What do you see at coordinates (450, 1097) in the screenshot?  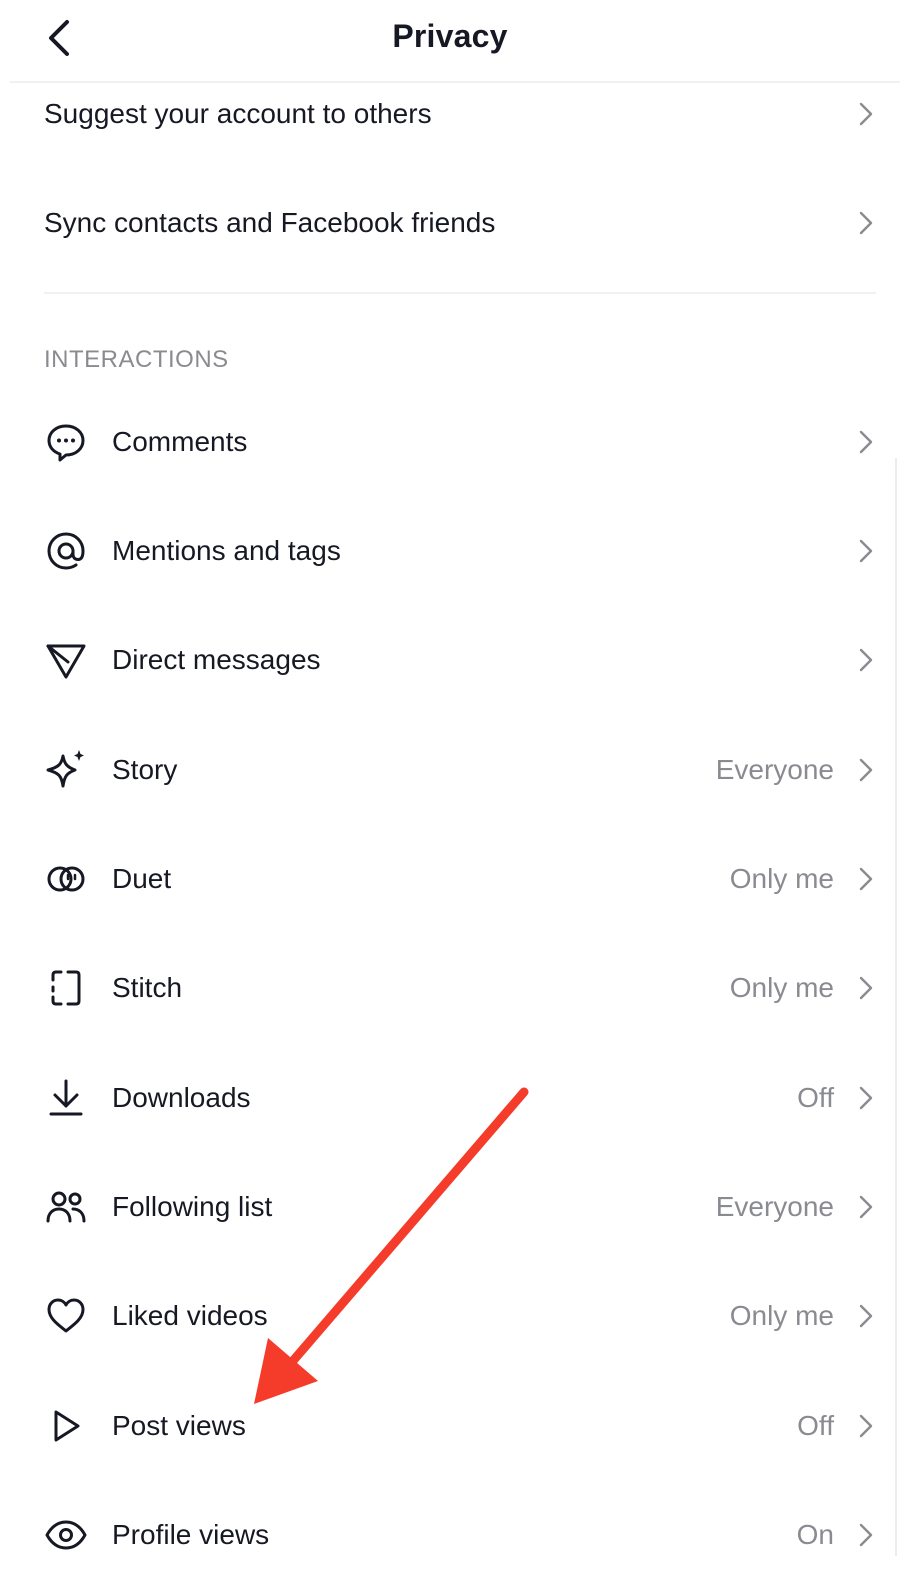 I see `downloads-row: Downloads Off` at bounding box center [450, 1097].